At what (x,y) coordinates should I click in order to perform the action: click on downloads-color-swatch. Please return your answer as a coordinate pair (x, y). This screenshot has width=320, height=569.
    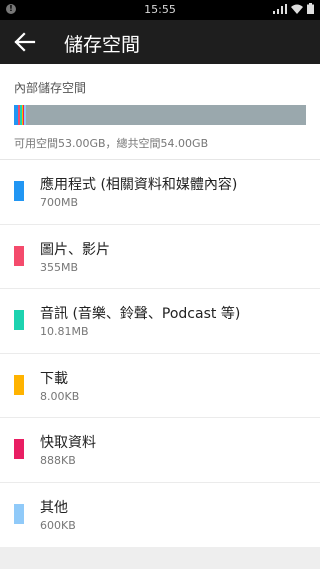
    Looking at the image, I should click on (19, 384).